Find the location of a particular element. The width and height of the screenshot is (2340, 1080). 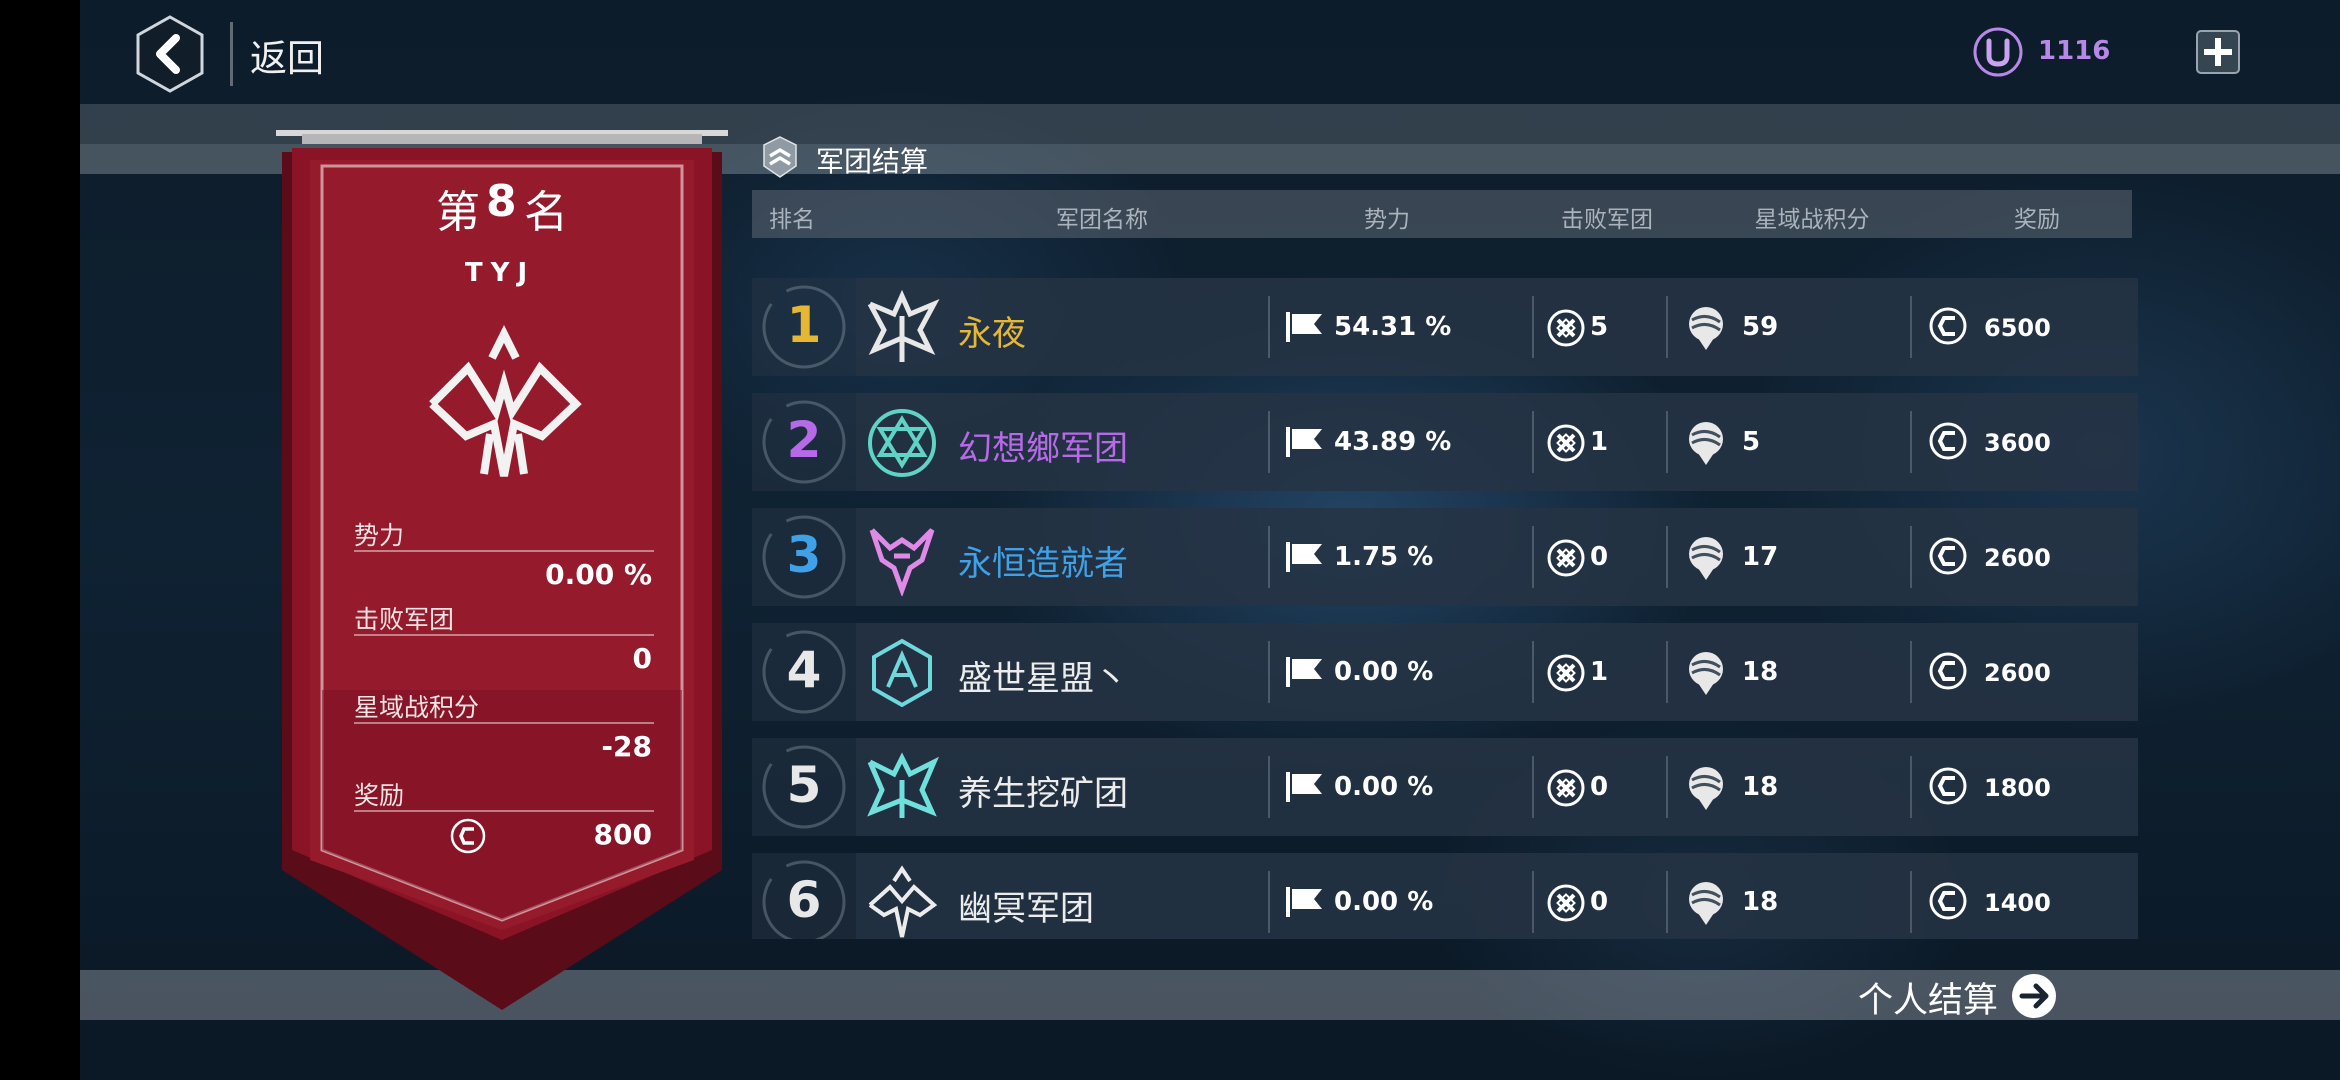

influence-value: 0.00 % is located at coordinates (1384, 672).